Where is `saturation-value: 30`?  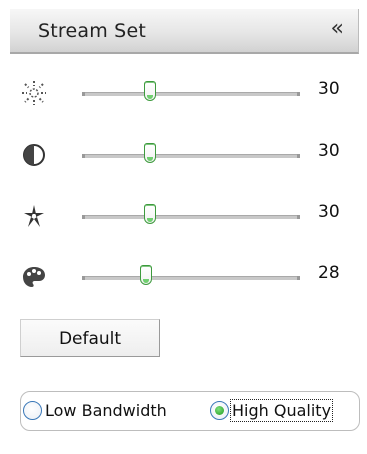
saturation-value: 30 is located at coordinates (329, 212).